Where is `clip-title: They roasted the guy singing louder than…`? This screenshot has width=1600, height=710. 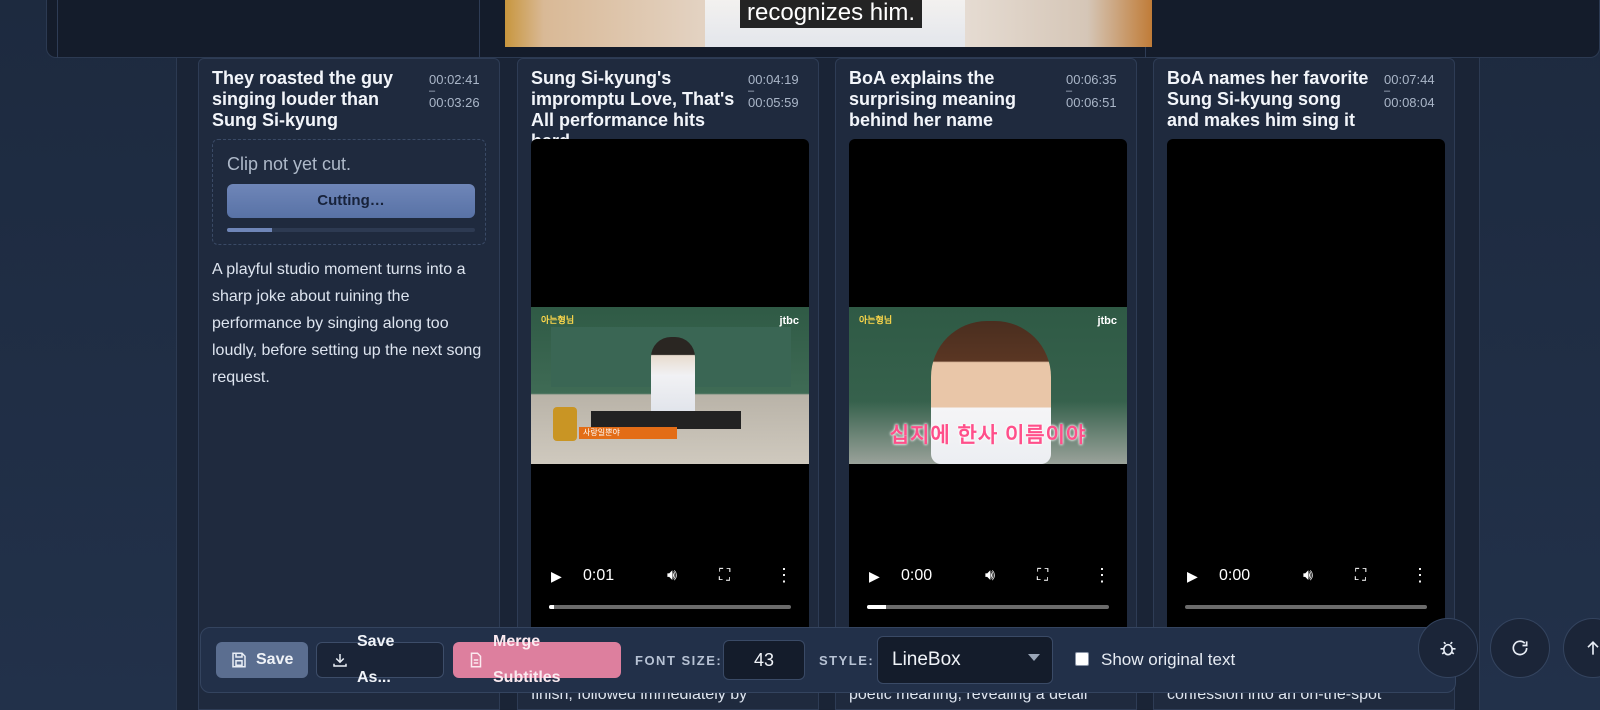 clip-title: They roasted the guy singing louder than… is located at coordinates (303, 99).